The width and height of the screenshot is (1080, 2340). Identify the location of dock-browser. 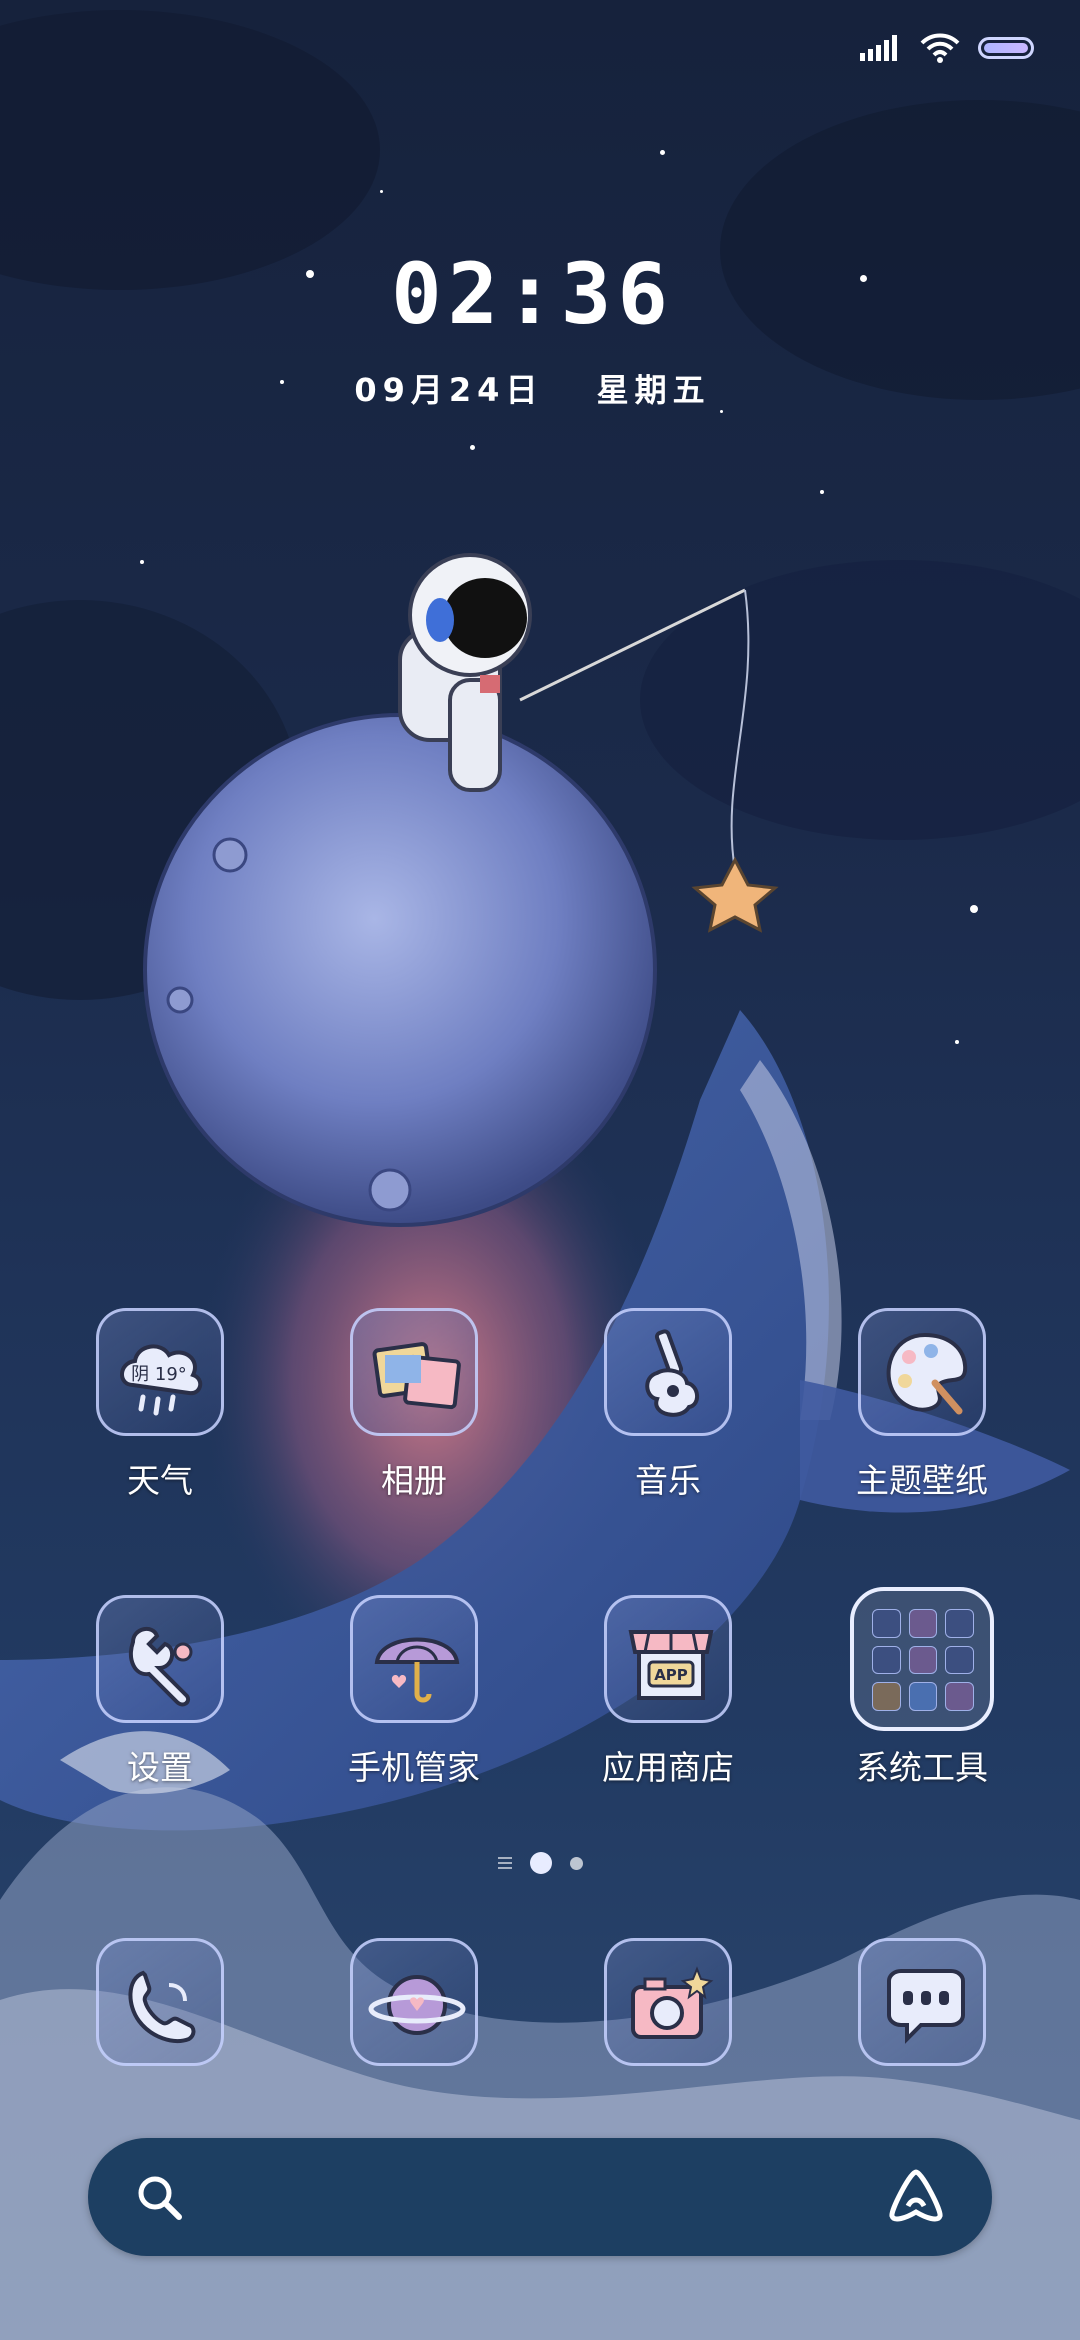
(414, 2002).